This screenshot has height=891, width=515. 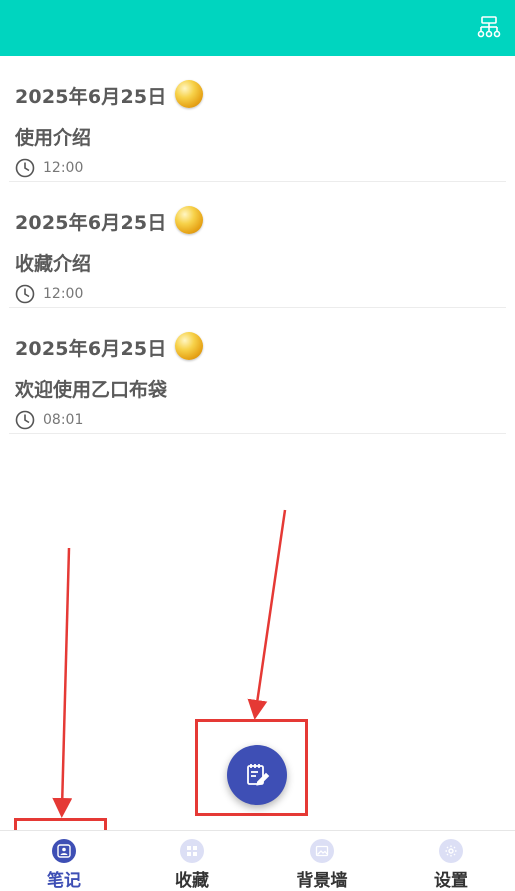 What do you see at coordinates (192, 881) in the screenshot?
I see `tab-favorites-label: 收藏` at bounding box center [192, 881].